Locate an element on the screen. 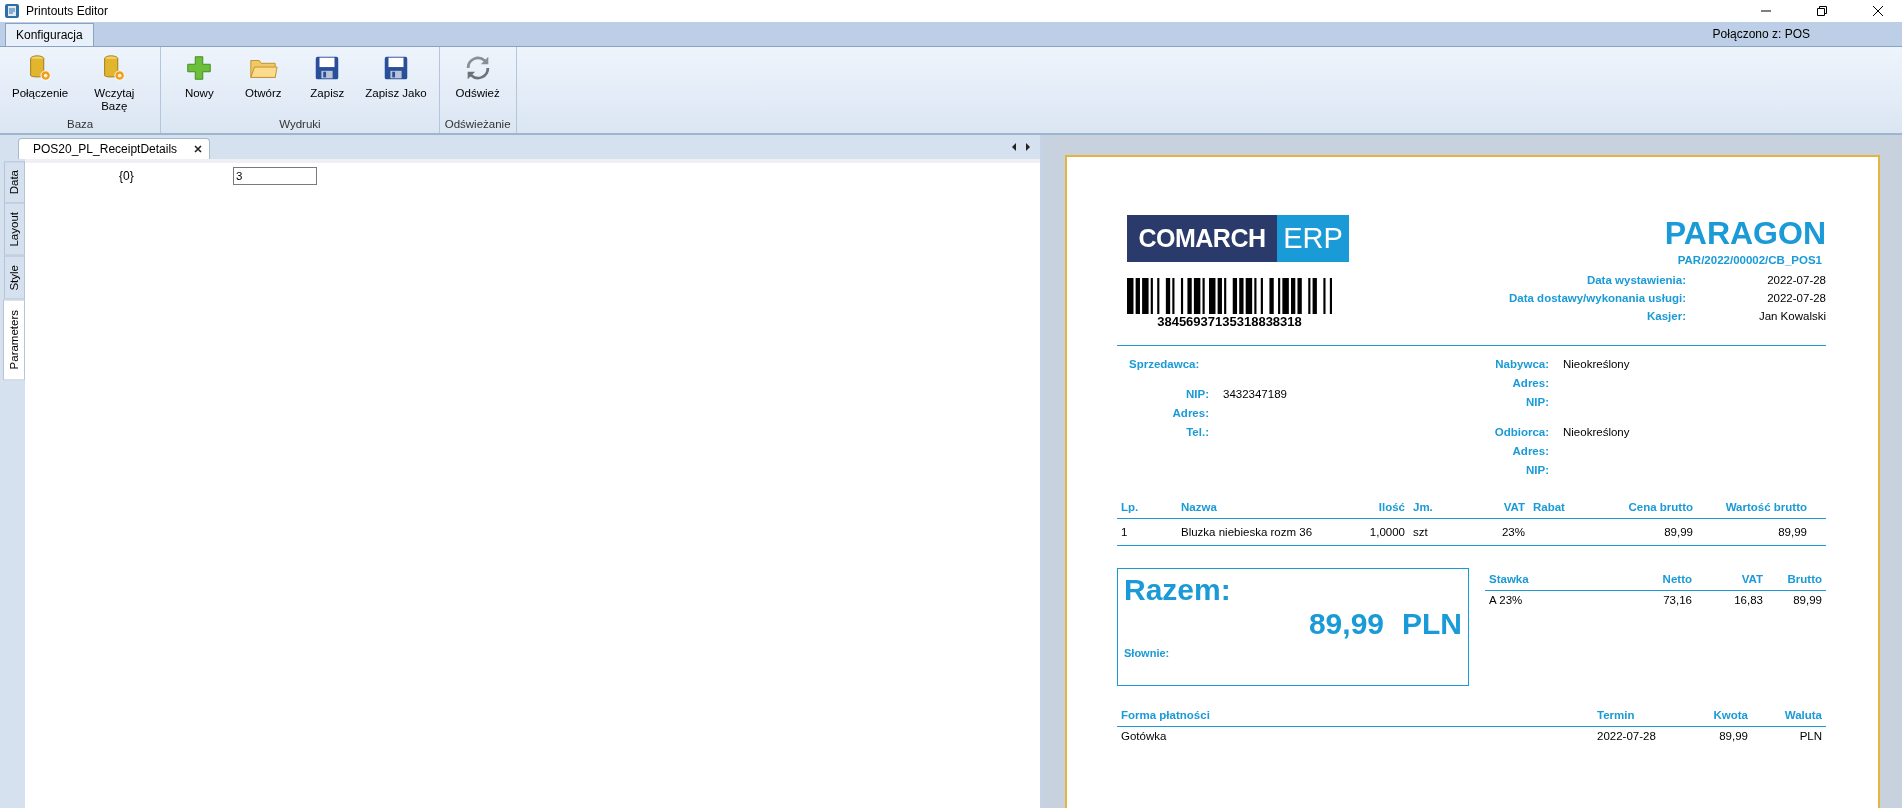  ribbon-group-label: Baza is located at coordinates (80, 125).